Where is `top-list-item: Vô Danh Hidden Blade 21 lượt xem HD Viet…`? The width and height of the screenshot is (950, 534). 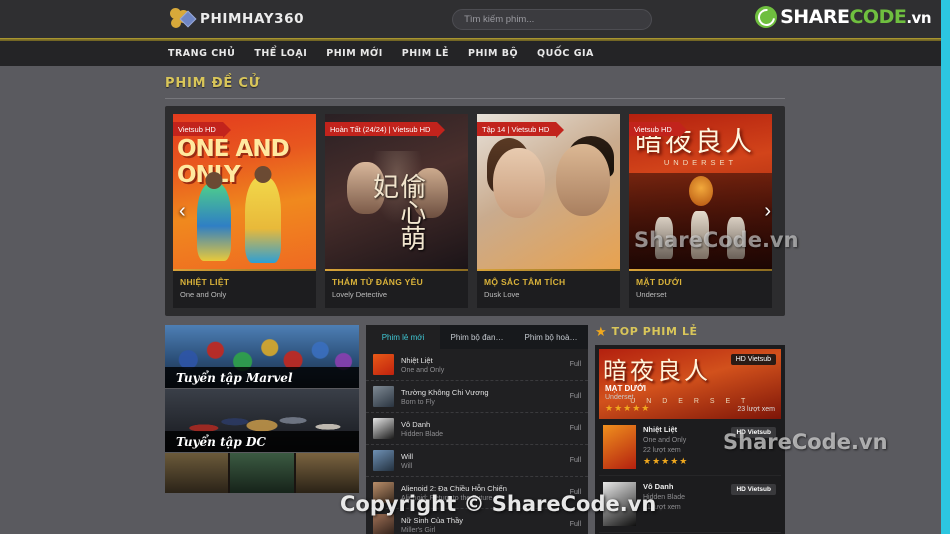 top-list-item: Vô Danh Hidden Blade 21 lượt xem HD Viet… is located at coordinates (690, 504).